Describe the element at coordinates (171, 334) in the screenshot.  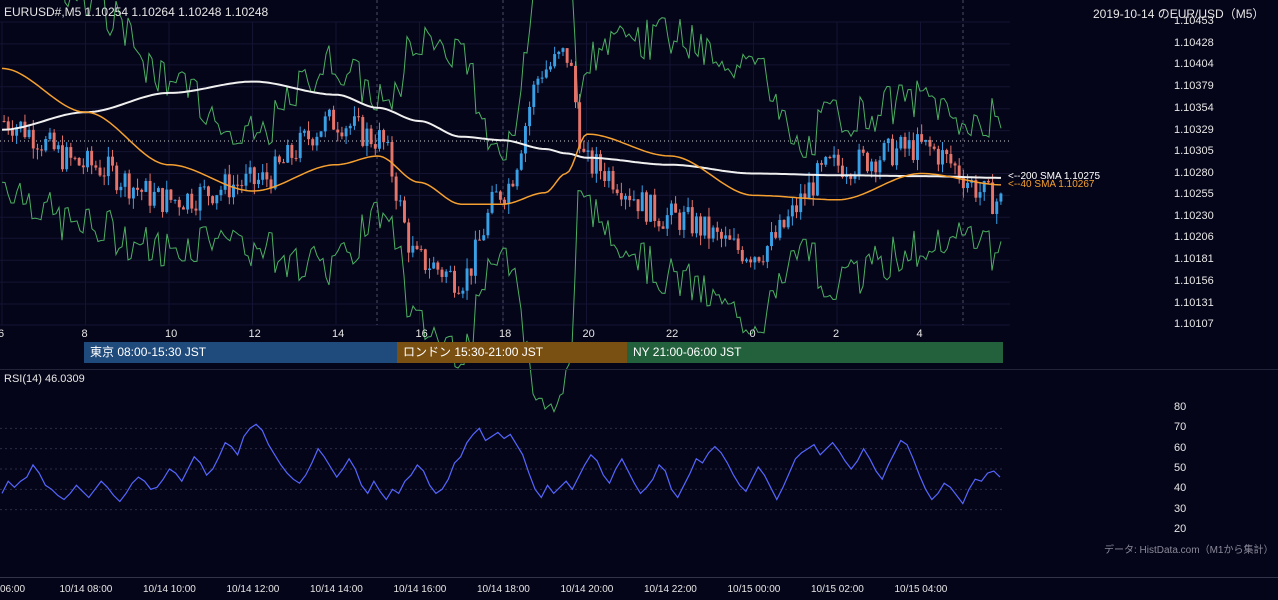
I see `hour-tick-label: 10` at that location.